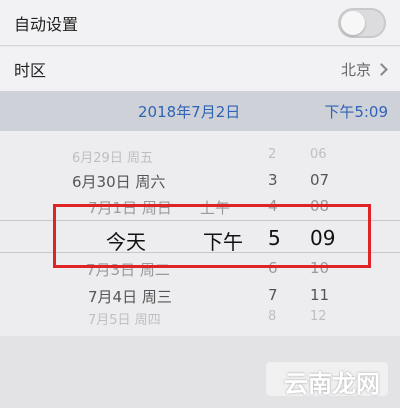 The height and width of the screenshot is (408, 400). I want to click on picker-minute: 11, so click(320, 295).